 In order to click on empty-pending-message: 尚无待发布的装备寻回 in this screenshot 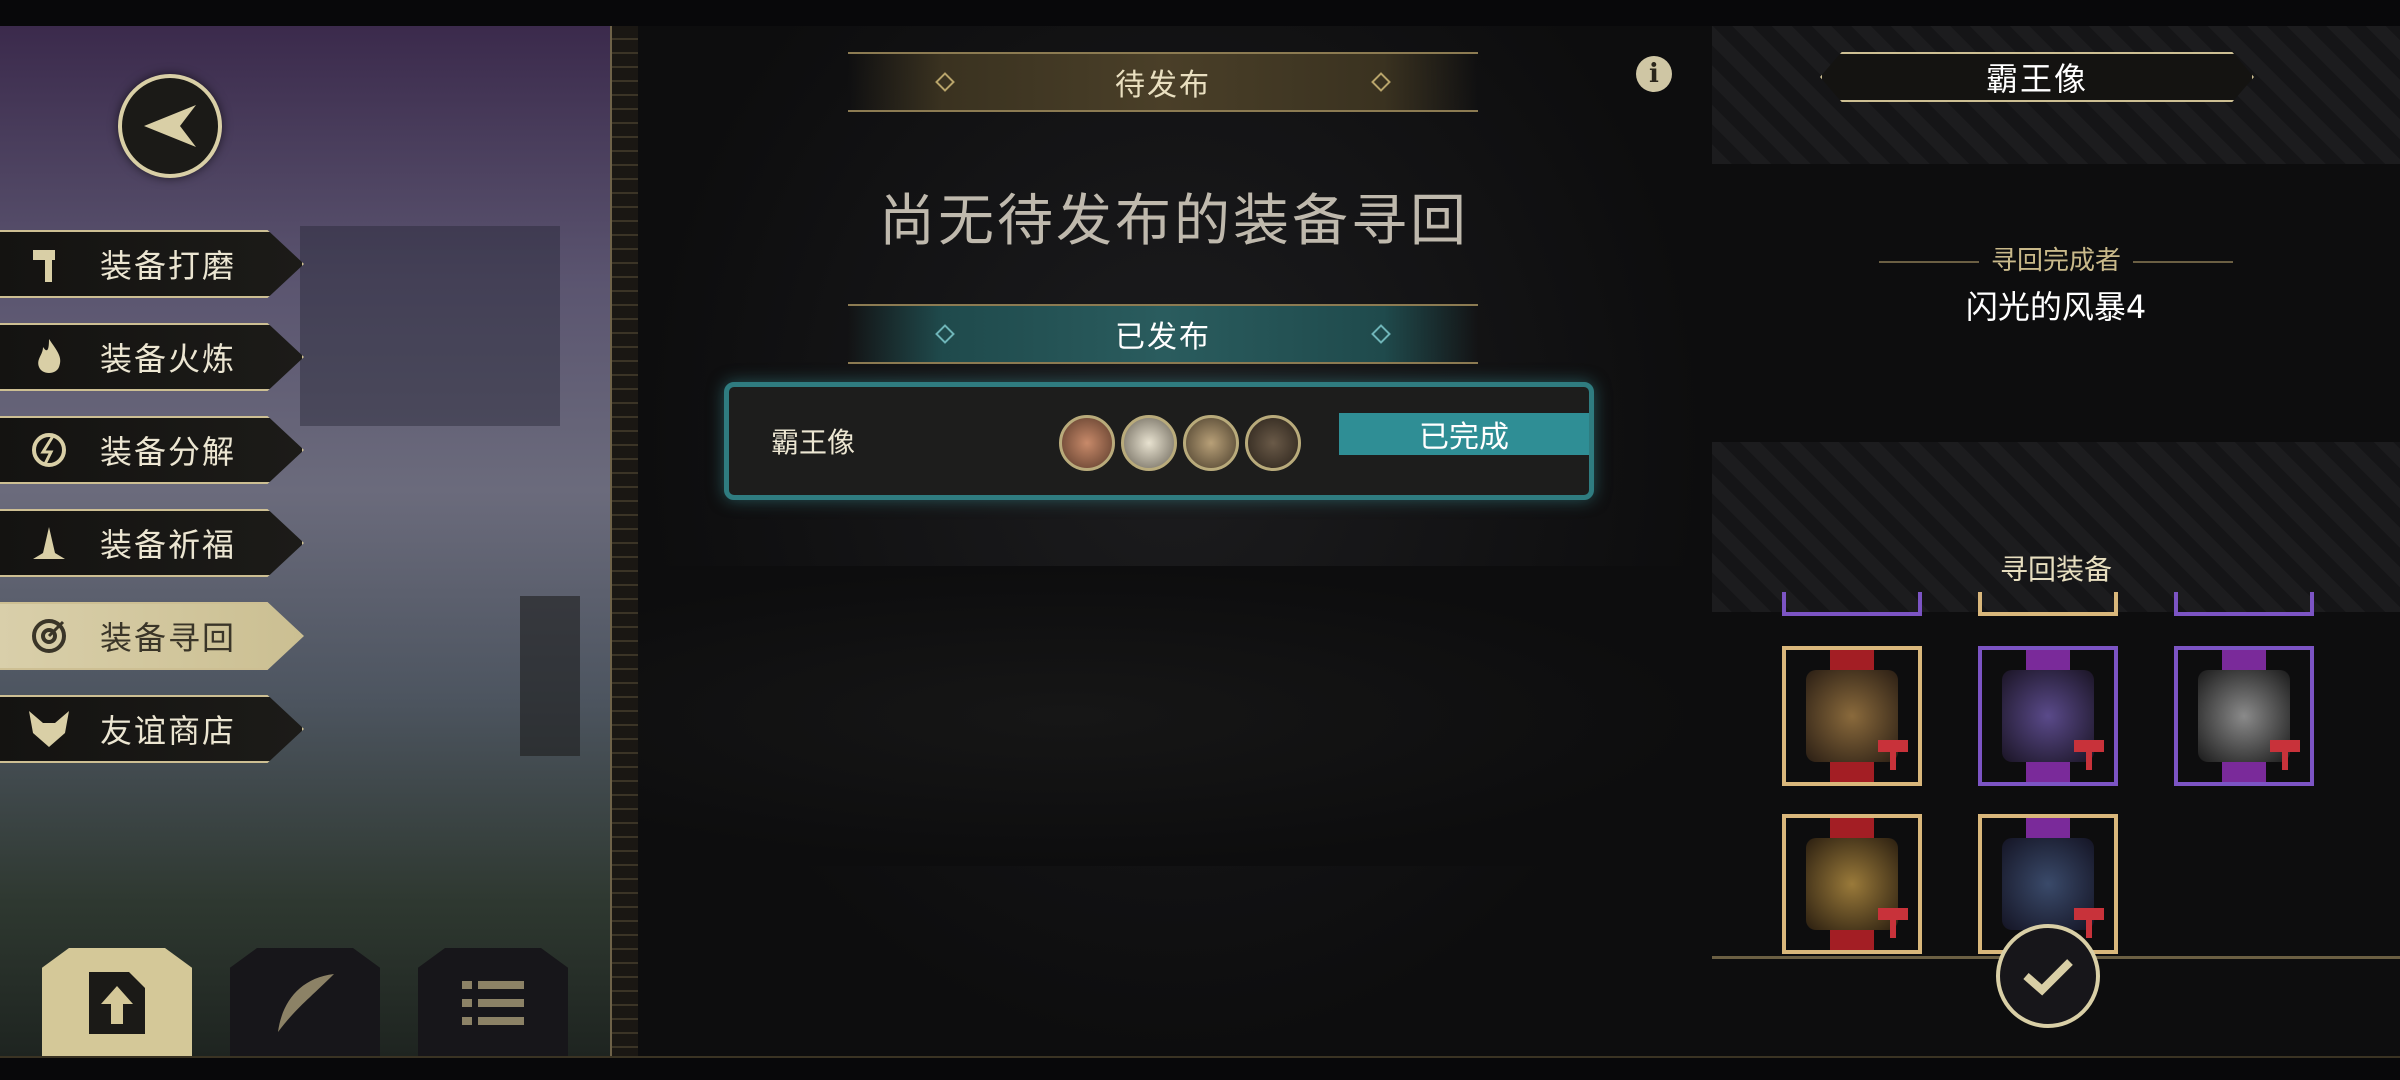, I will do `click(1174, 221)`.